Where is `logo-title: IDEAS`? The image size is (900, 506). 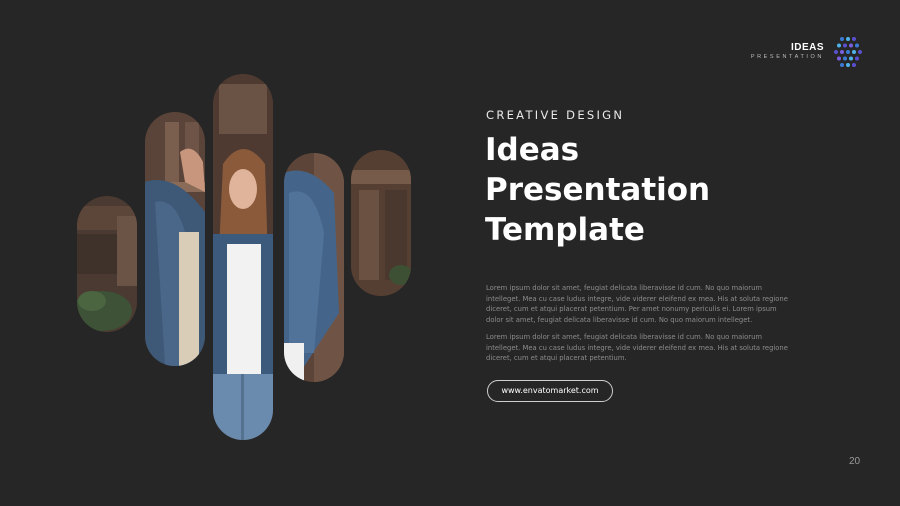
logo-title: IDEAS is located at coordinates (807, 47).